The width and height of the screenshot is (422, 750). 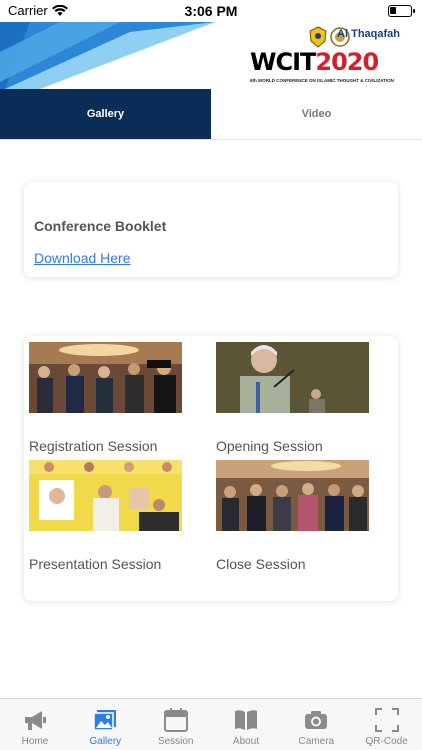 What do you see at coordinates (105, 377) in the screenshot?
I see `registration-photo` at bounding box center [105, 377].